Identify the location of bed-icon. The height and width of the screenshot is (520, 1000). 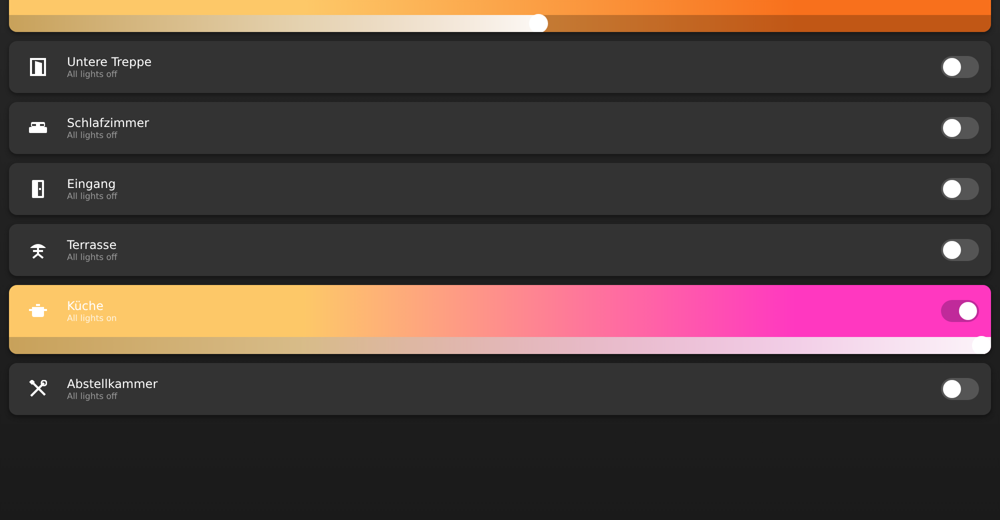
(38, 128).